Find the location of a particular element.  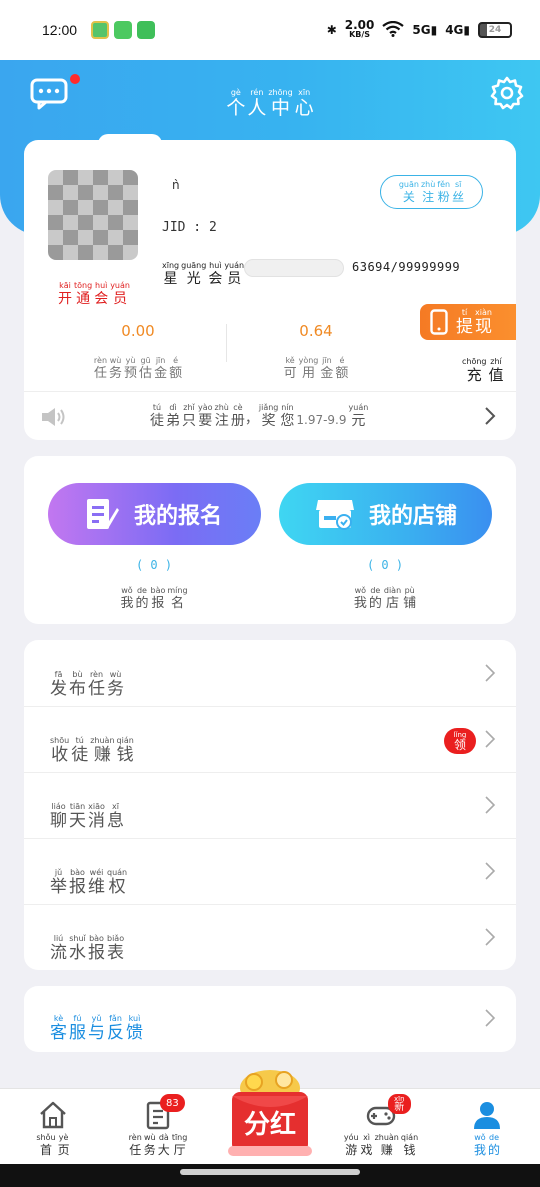

nav-game-earn: yóu 游 xì 戏 zhuàn 赚 qián 钱 is located at coordinates (381, 1128).